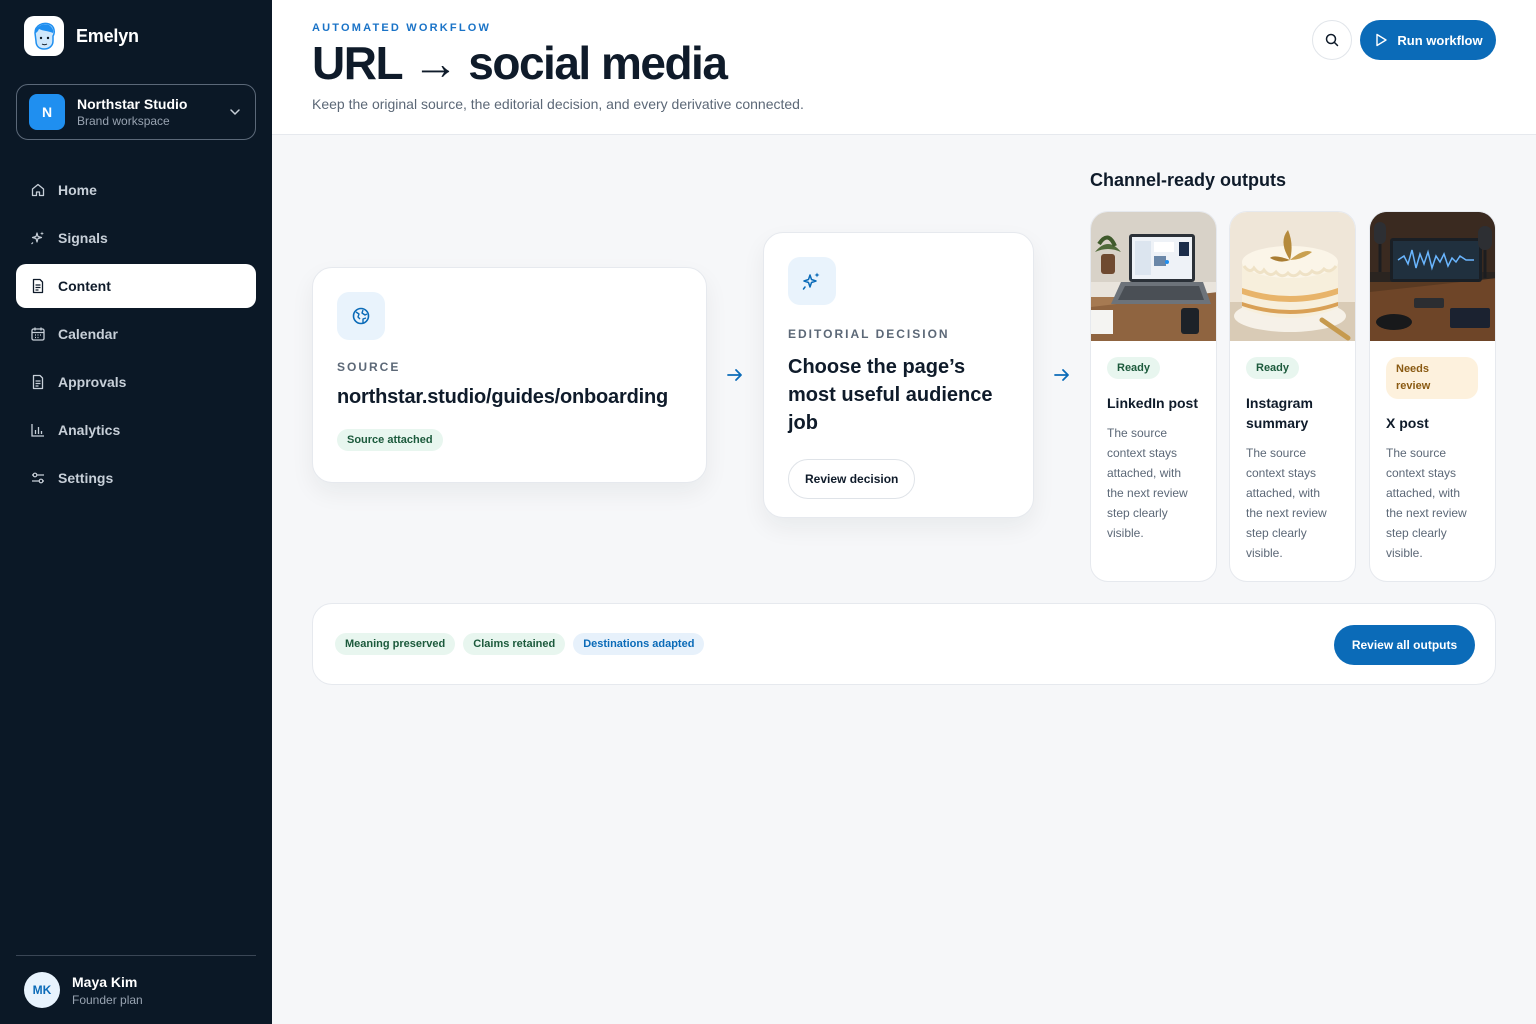  Describe the element at coordinates (639, 644) in the screenshot. I see `summary-pill: Destinations adapted` at that location.